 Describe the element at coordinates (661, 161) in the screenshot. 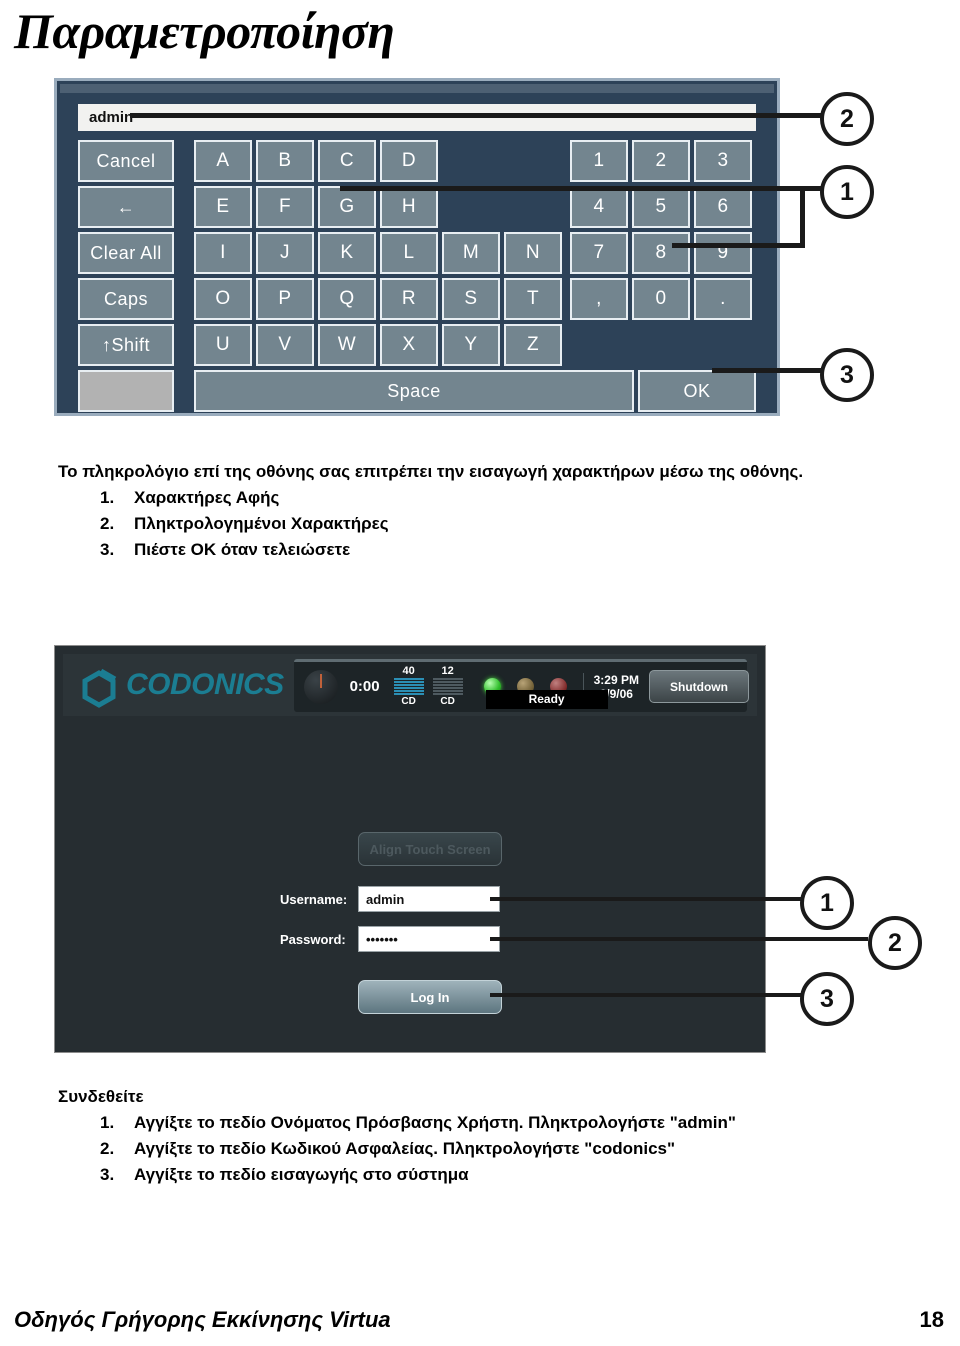

I see `key-2: 2` at that location.